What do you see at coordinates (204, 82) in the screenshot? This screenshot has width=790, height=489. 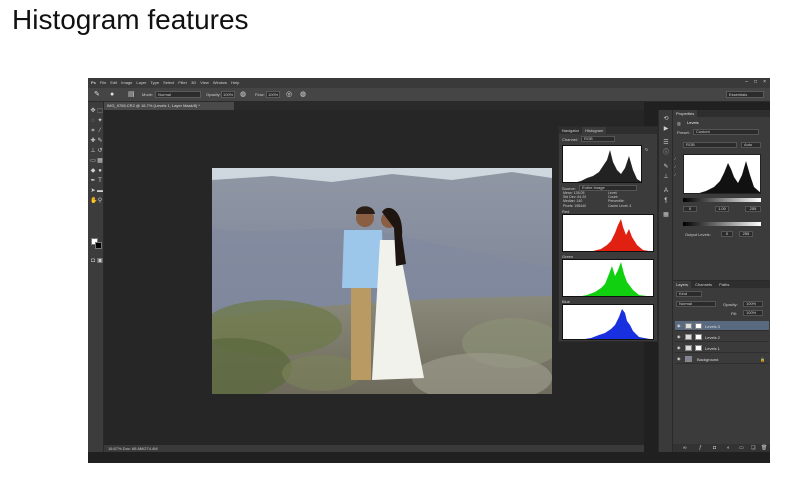 I see `menu-view: View` at bounding box center [204, 82].